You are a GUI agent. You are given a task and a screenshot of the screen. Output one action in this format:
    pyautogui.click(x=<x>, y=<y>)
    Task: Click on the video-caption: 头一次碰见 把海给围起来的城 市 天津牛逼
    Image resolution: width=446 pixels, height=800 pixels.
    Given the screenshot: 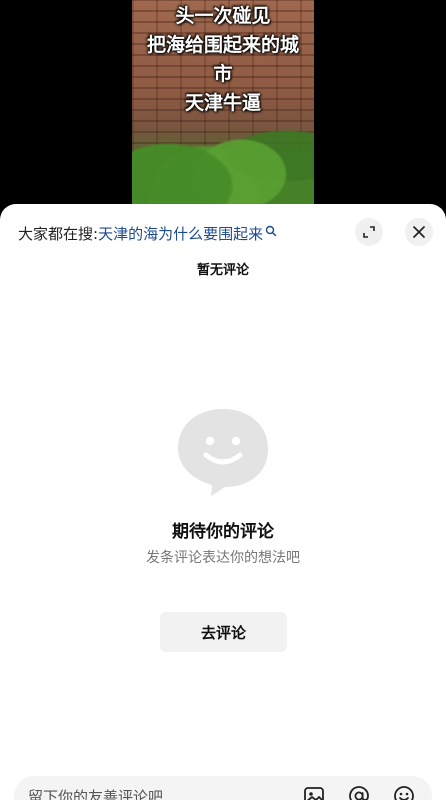 What is the action you would take?
    pyautogui.click(x=223, y=60)
    